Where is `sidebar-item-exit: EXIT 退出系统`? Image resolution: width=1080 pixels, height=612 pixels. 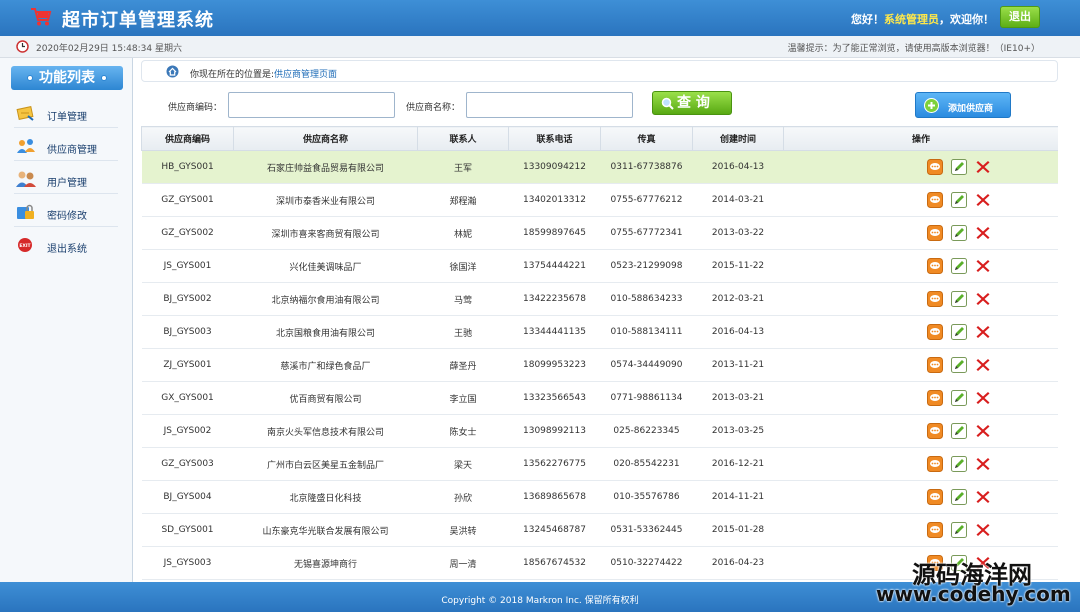 sidebar-item-exit: EXIT 退出系统 is located at coordinates (66, 246).